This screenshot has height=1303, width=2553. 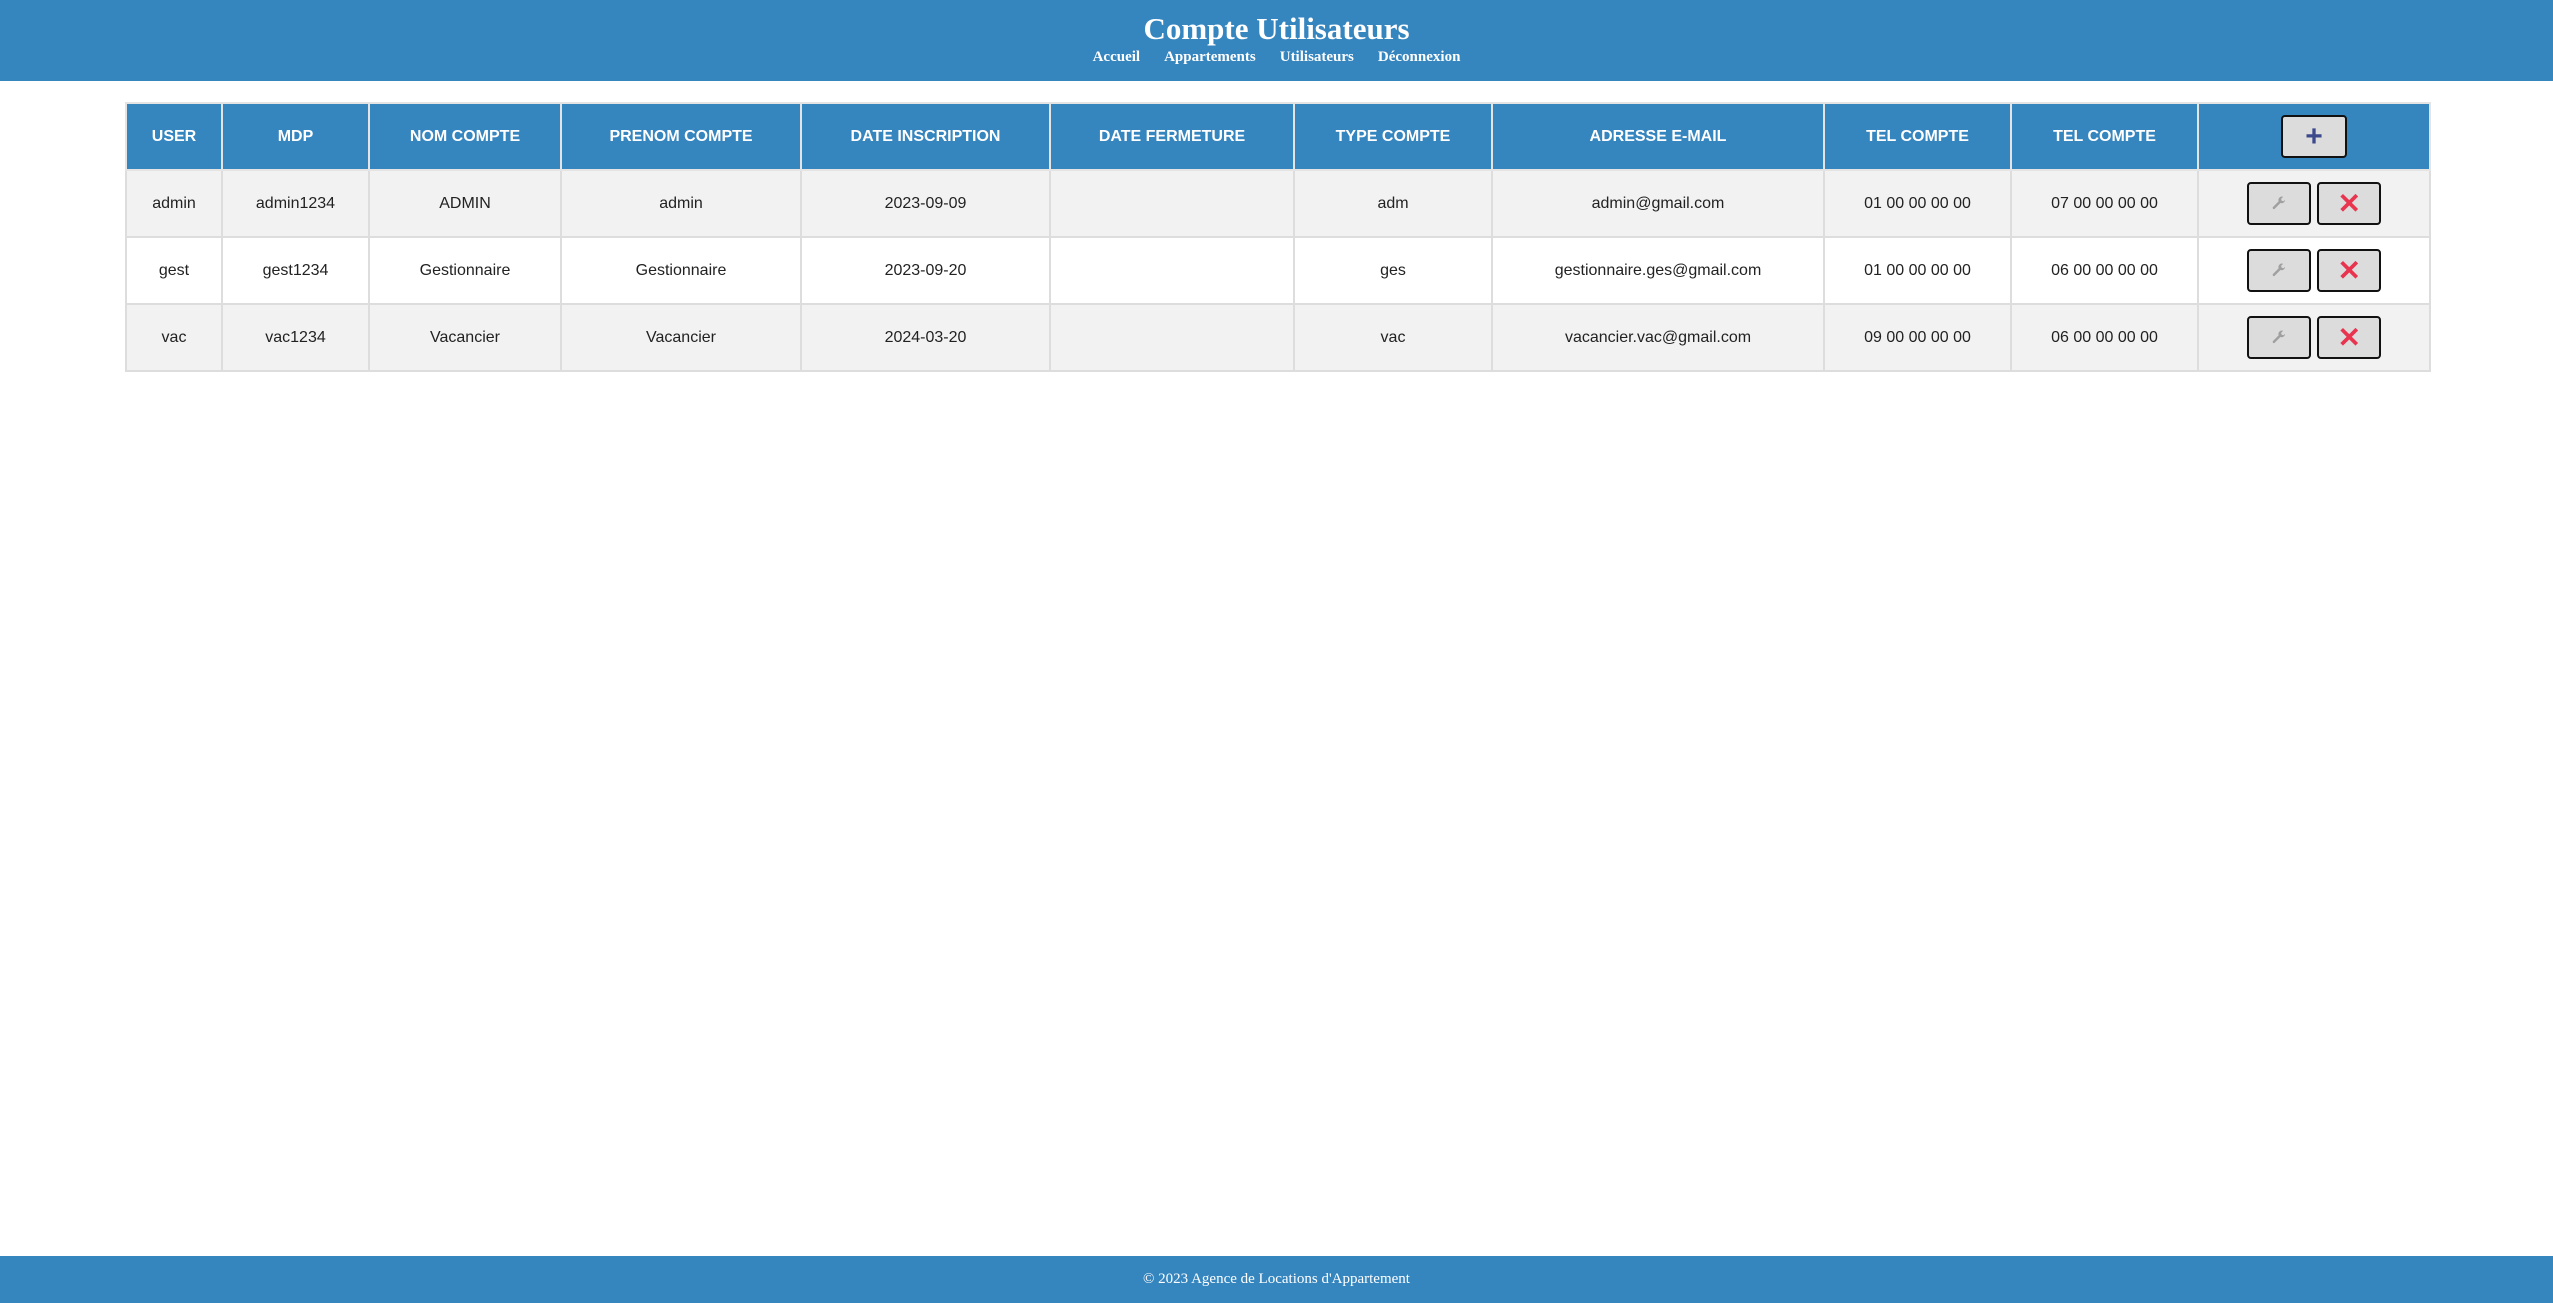 I want to click on nav-link-appartements: Appartements, so click(x=1210, y=57).